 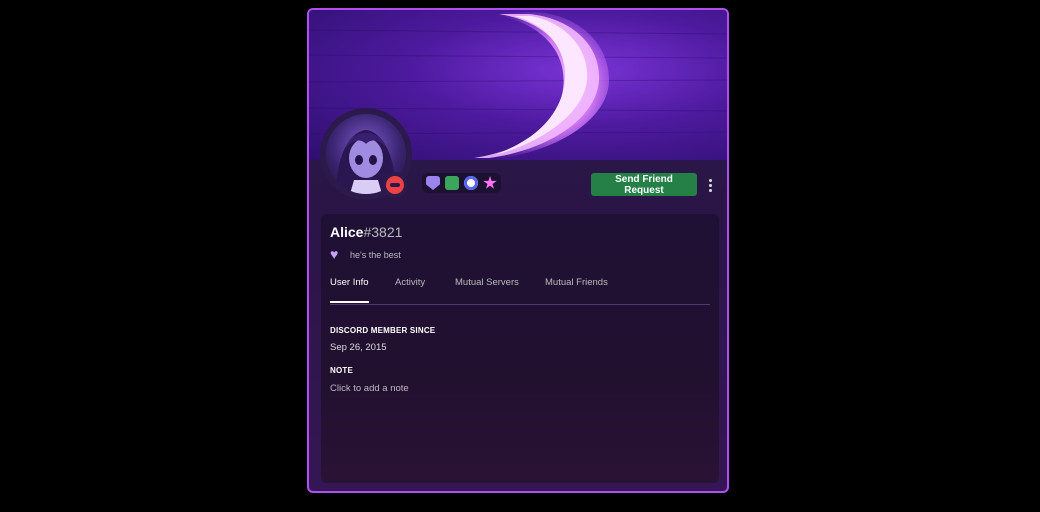 I want to click on member-since-value: Sep 26, 2015, so click(x=358, y=347).